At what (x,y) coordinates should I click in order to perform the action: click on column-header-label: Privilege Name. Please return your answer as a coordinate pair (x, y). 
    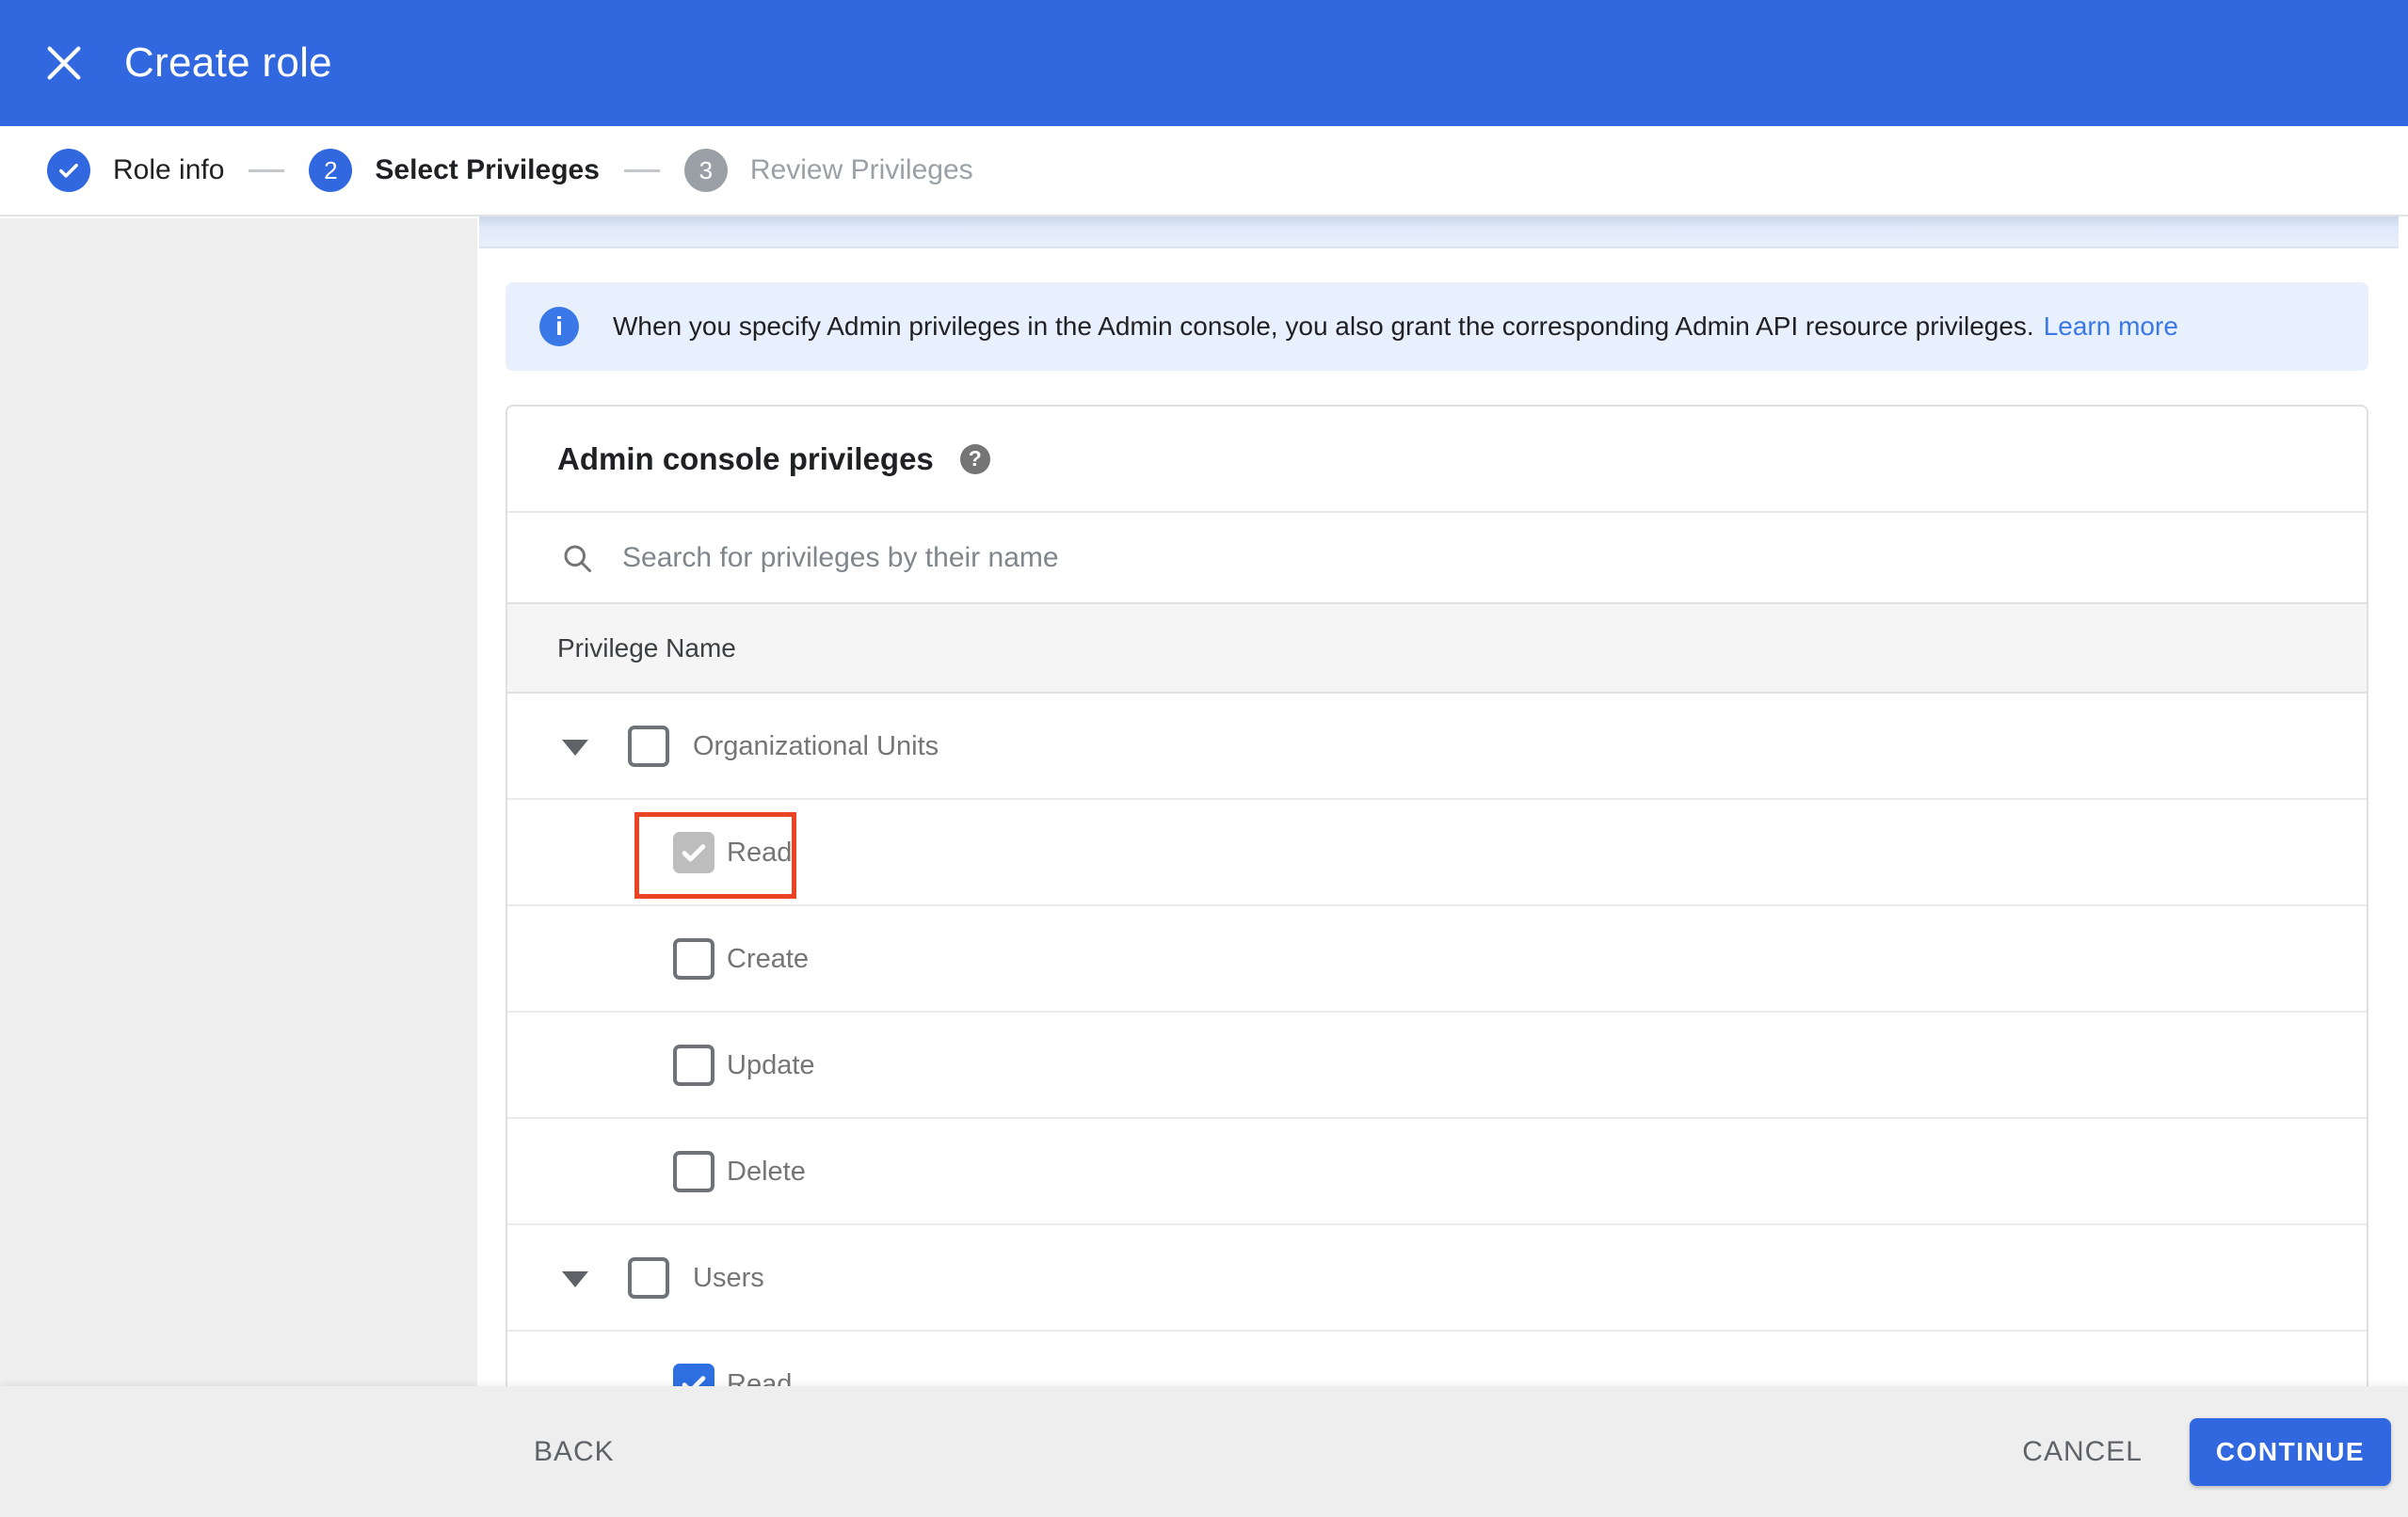
    Looking at the image, I should click on (646, 647).